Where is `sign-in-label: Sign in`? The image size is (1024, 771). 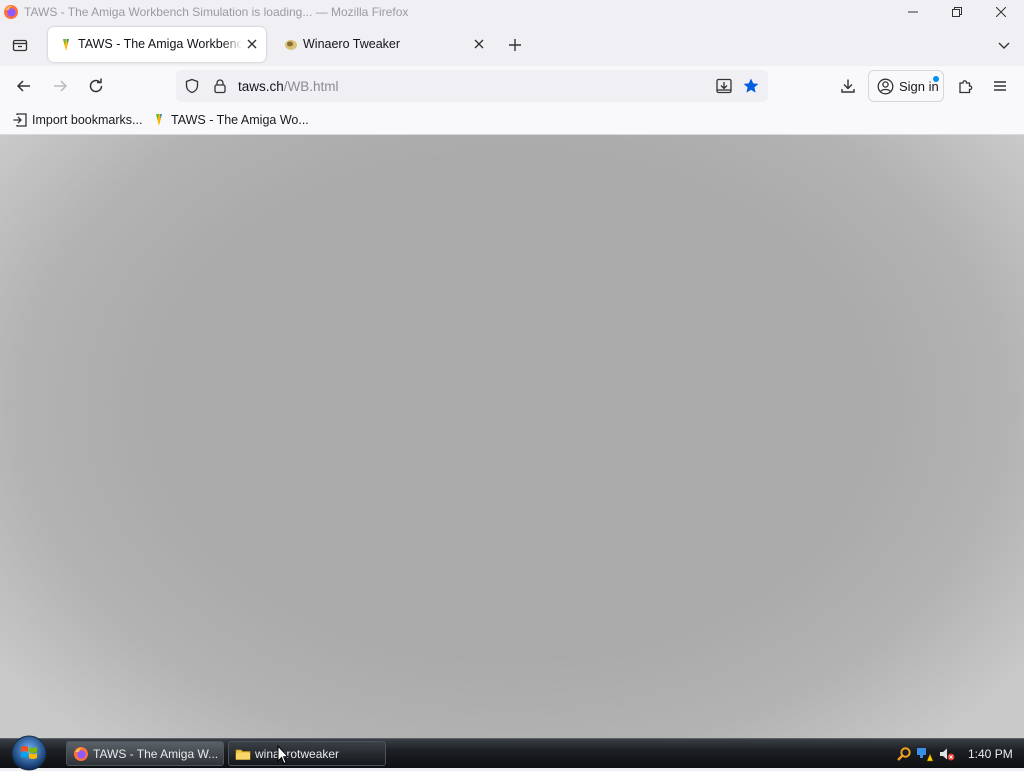 sign-in-label: Sign in is located at coordinates (919, 86).